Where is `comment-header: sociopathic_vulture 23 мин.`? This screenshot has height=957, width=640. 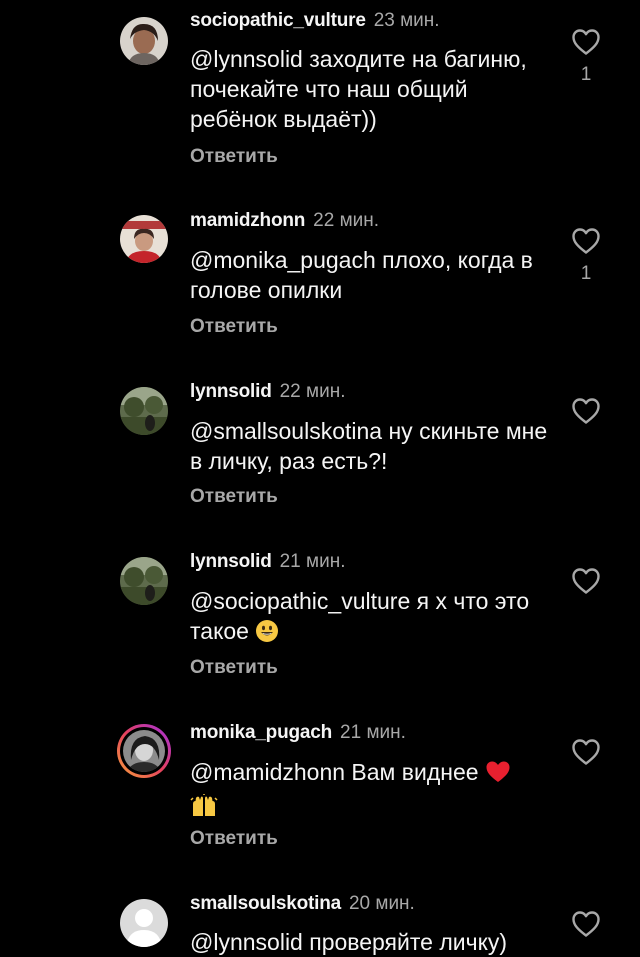 comment-header: sociopathic_vulture 23 мин. is located at coordinates (315, 21).